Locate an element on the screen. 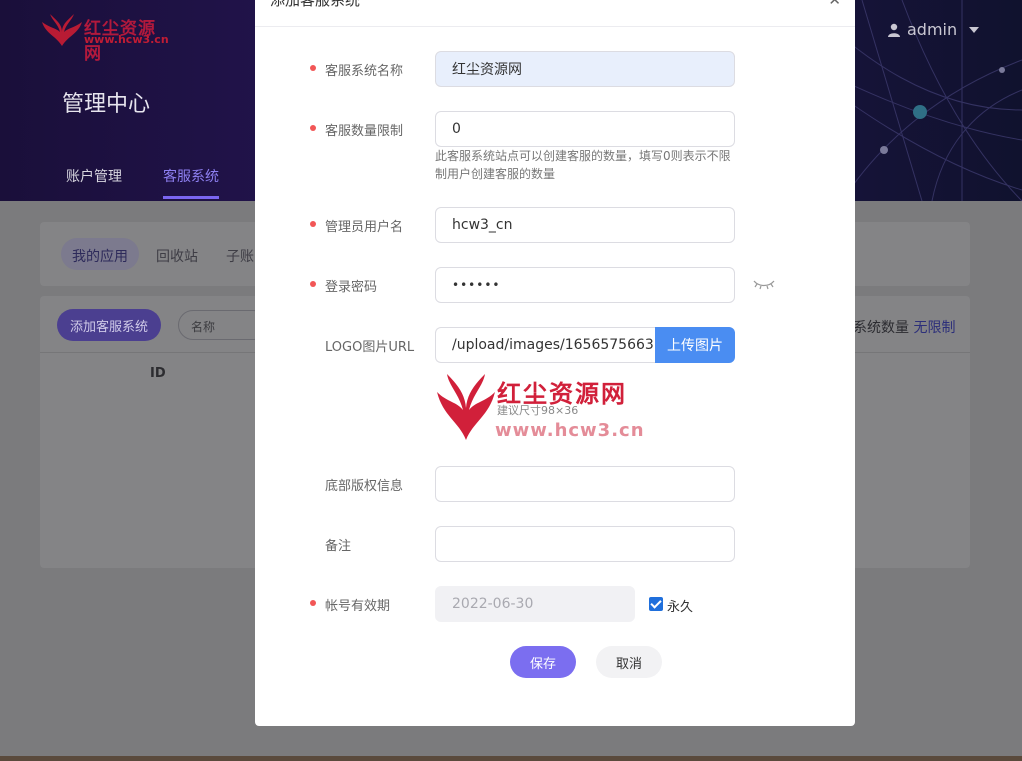 The height and width of the screenshot is (761, 1022). page-title: 管理中心 is located at coordinates (106, 104).